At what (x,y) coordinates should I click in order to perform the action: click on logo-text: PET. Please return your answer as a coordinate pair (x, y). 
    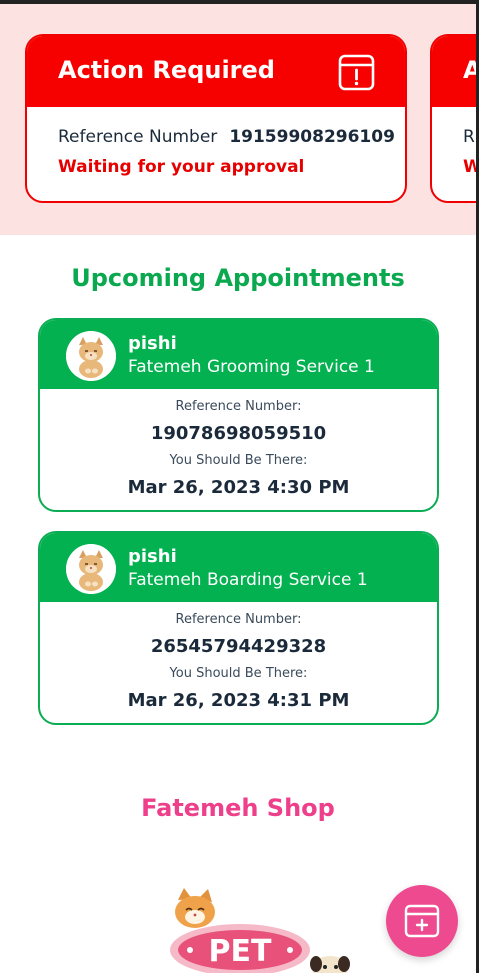
    Looking at the image, I should click on (240, 951).